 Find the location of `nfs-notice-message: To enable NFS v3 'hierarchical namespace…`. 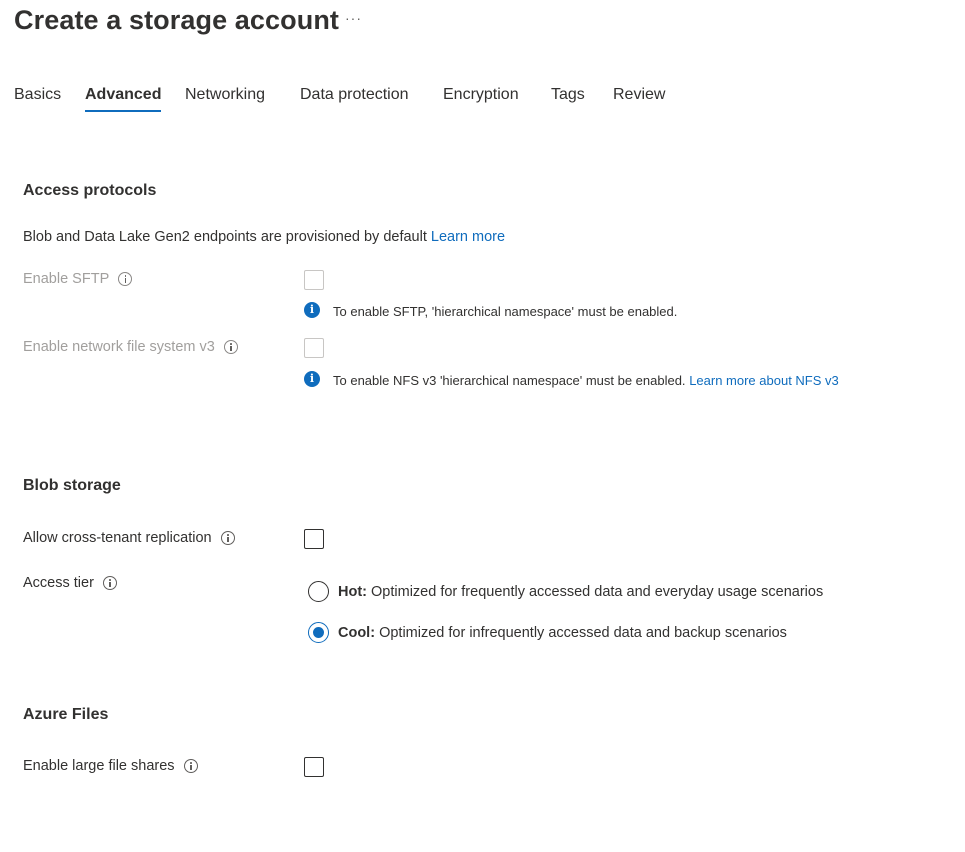

nfs-notice-message: To enable NFS v3 'hierarchical namespace… is located at coordinates (509, 380).